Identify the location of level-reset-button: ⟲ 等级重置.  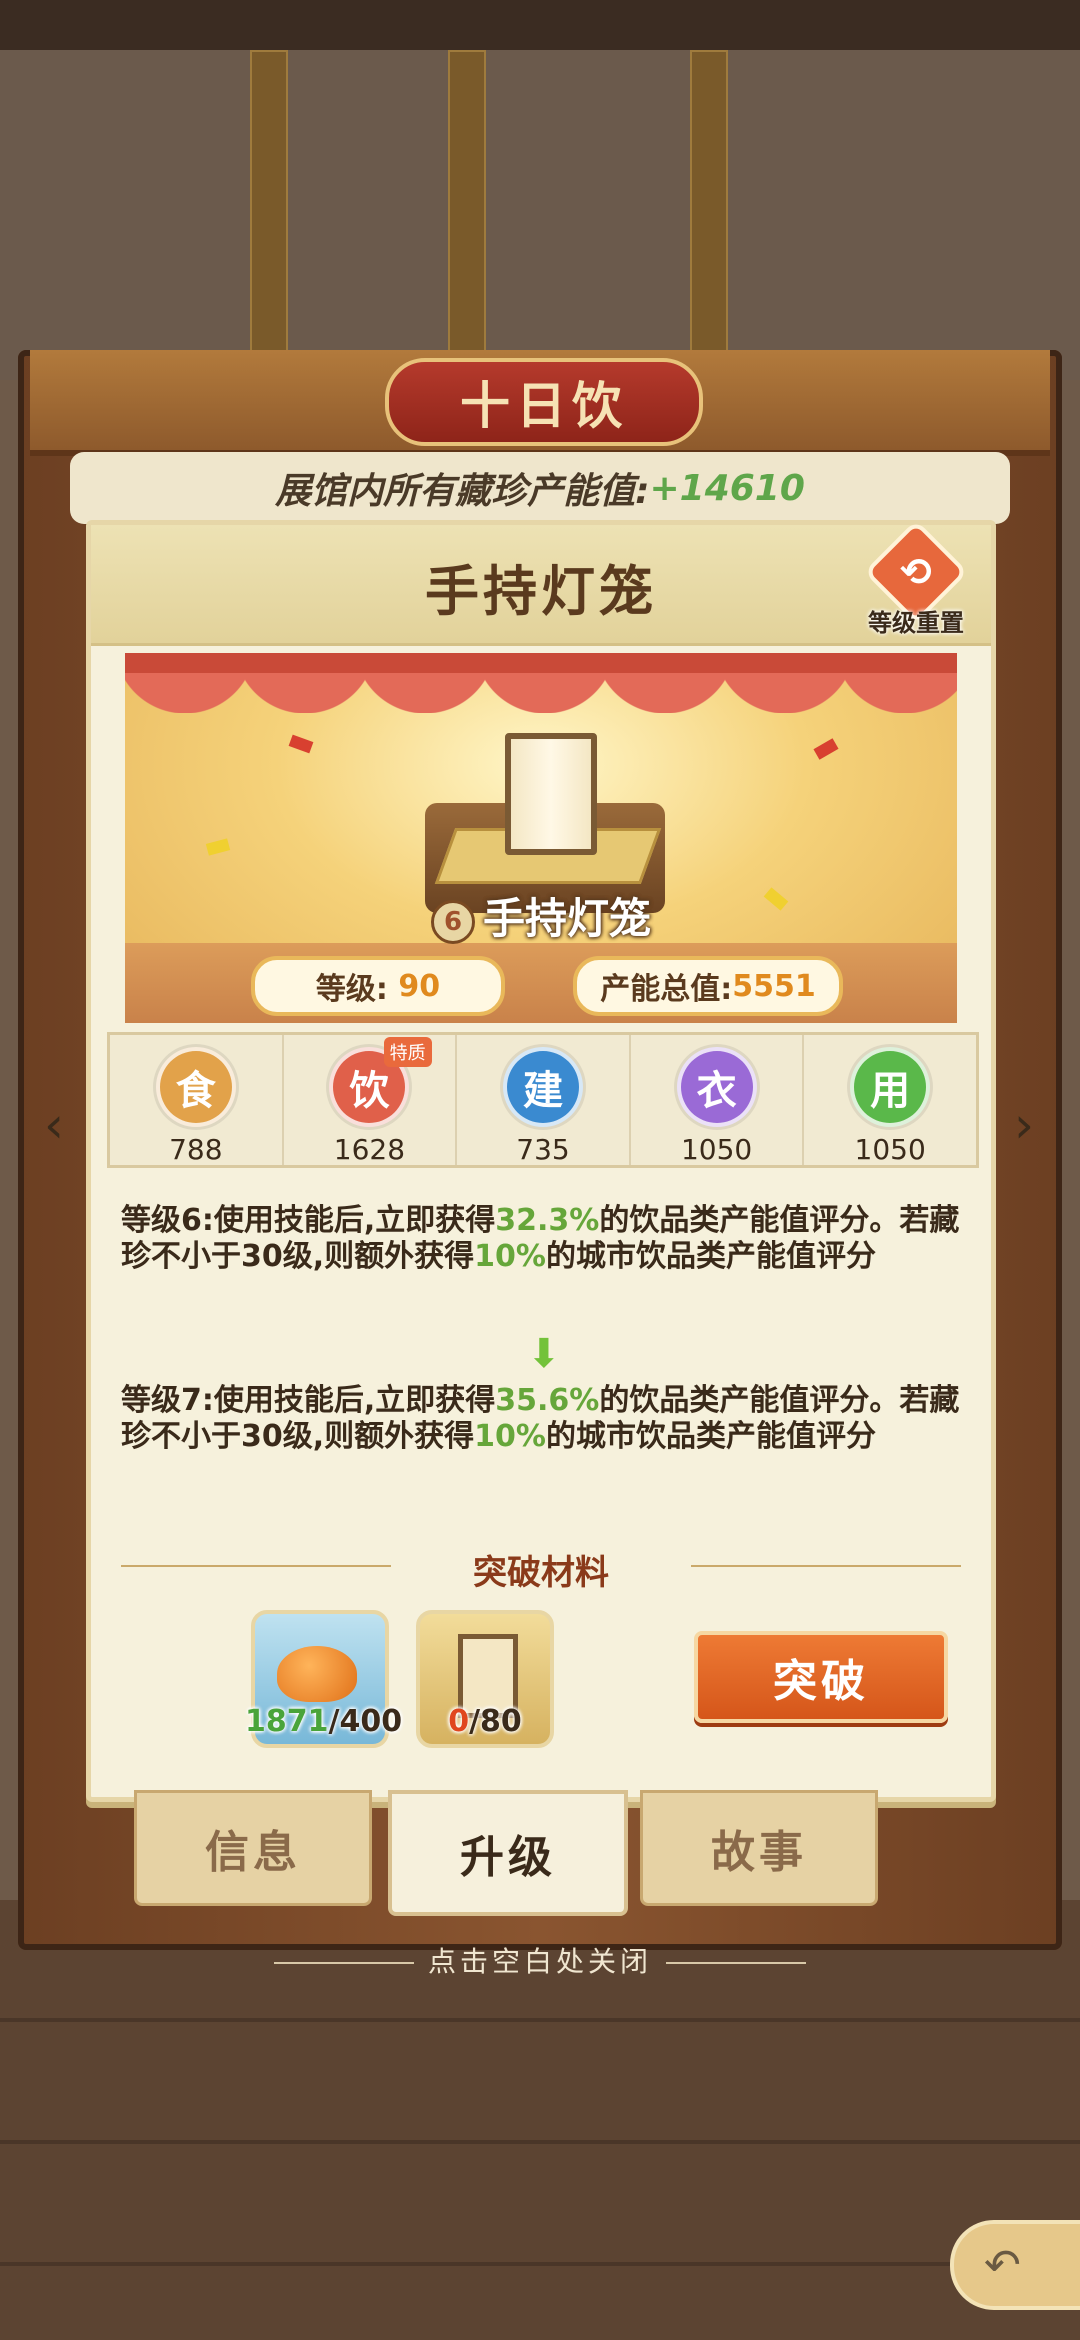
(916, 579).